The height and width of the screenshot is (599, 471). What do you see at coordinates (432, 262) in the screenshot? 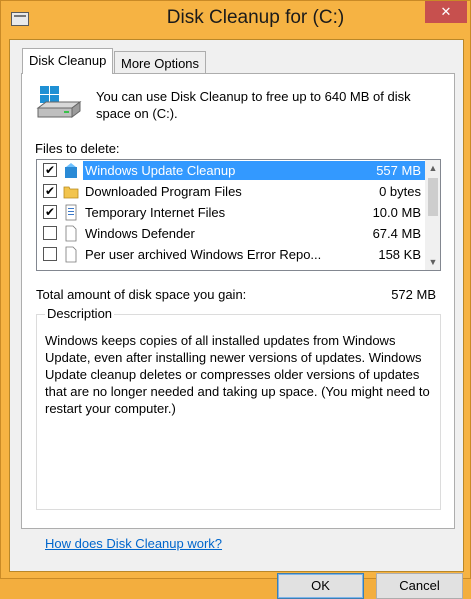
I see `scroll-down-icon: ▼` at bounding box center [432, 262].